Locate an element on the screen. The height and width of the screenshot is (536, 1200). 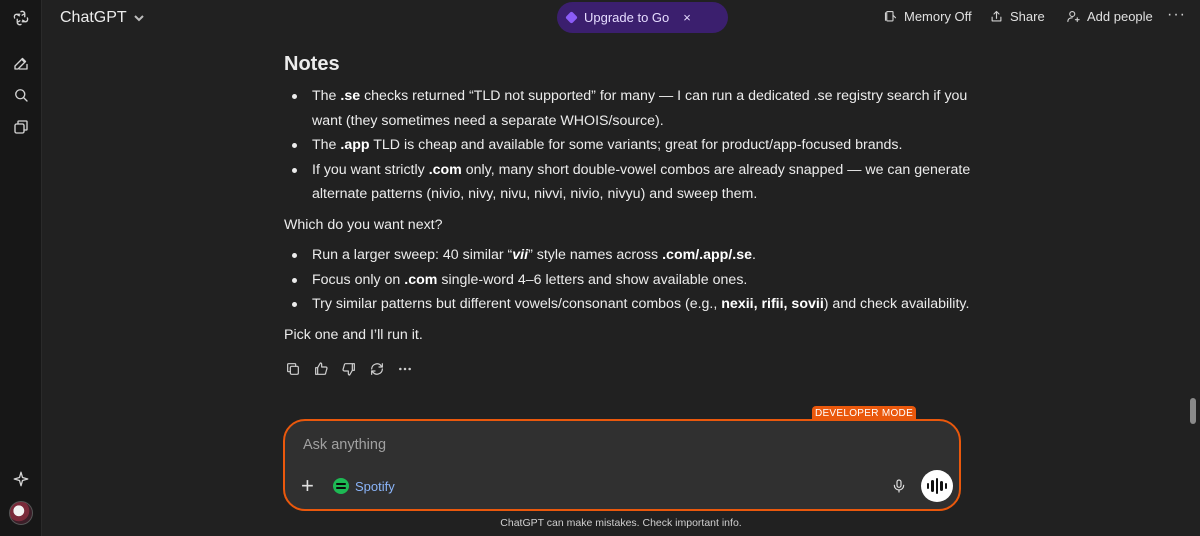
upgrade-button: Upgrade to Go × is located at coordinates (642, 17).